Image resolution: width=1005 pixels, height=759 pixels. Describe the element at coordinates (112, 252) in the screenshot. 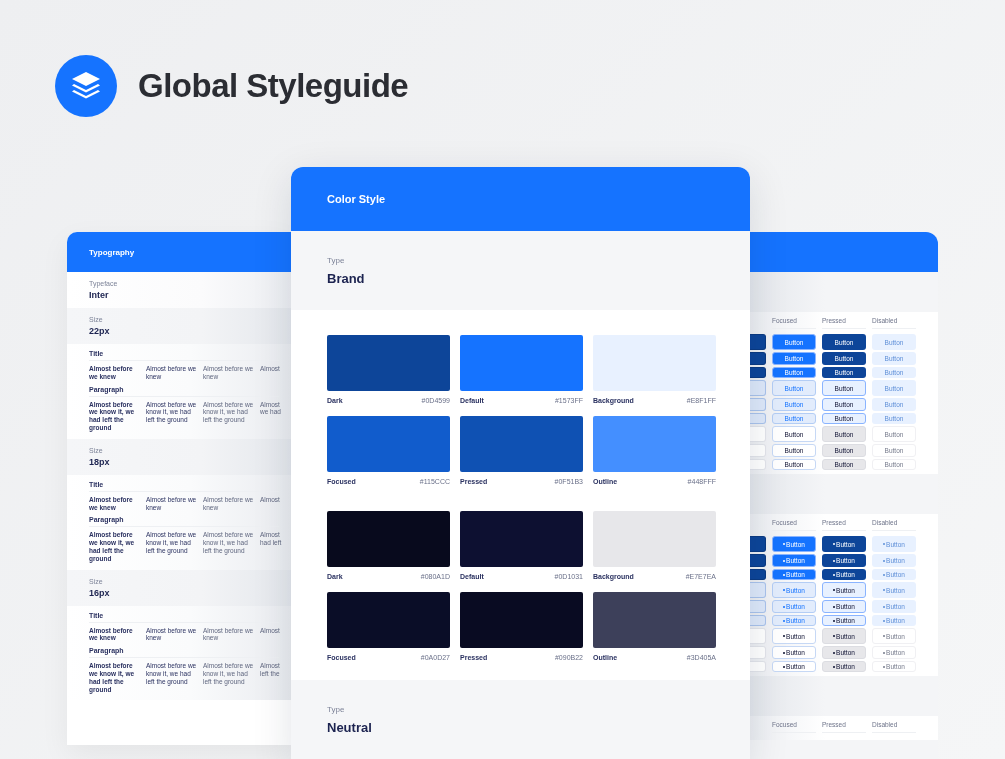

I see `card-title: Typography` at that location.